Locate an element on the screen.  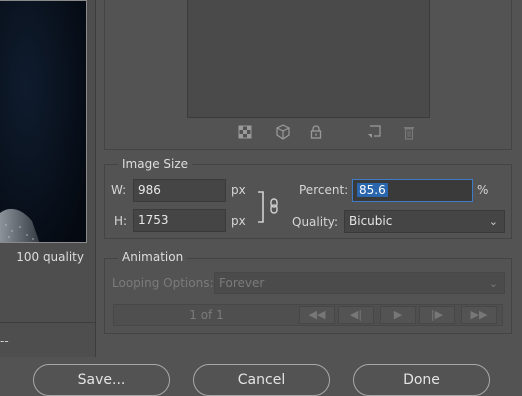
trash-icon is located at coordinates (409, 132).